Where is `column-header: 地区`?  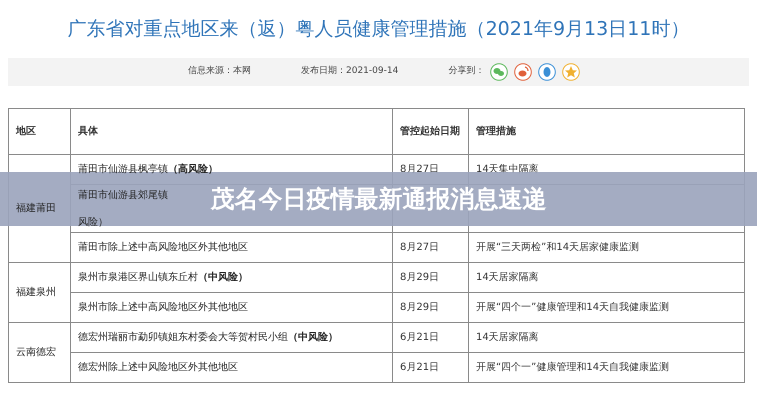
column-header: 地区 is located at coordinates (39, 131).